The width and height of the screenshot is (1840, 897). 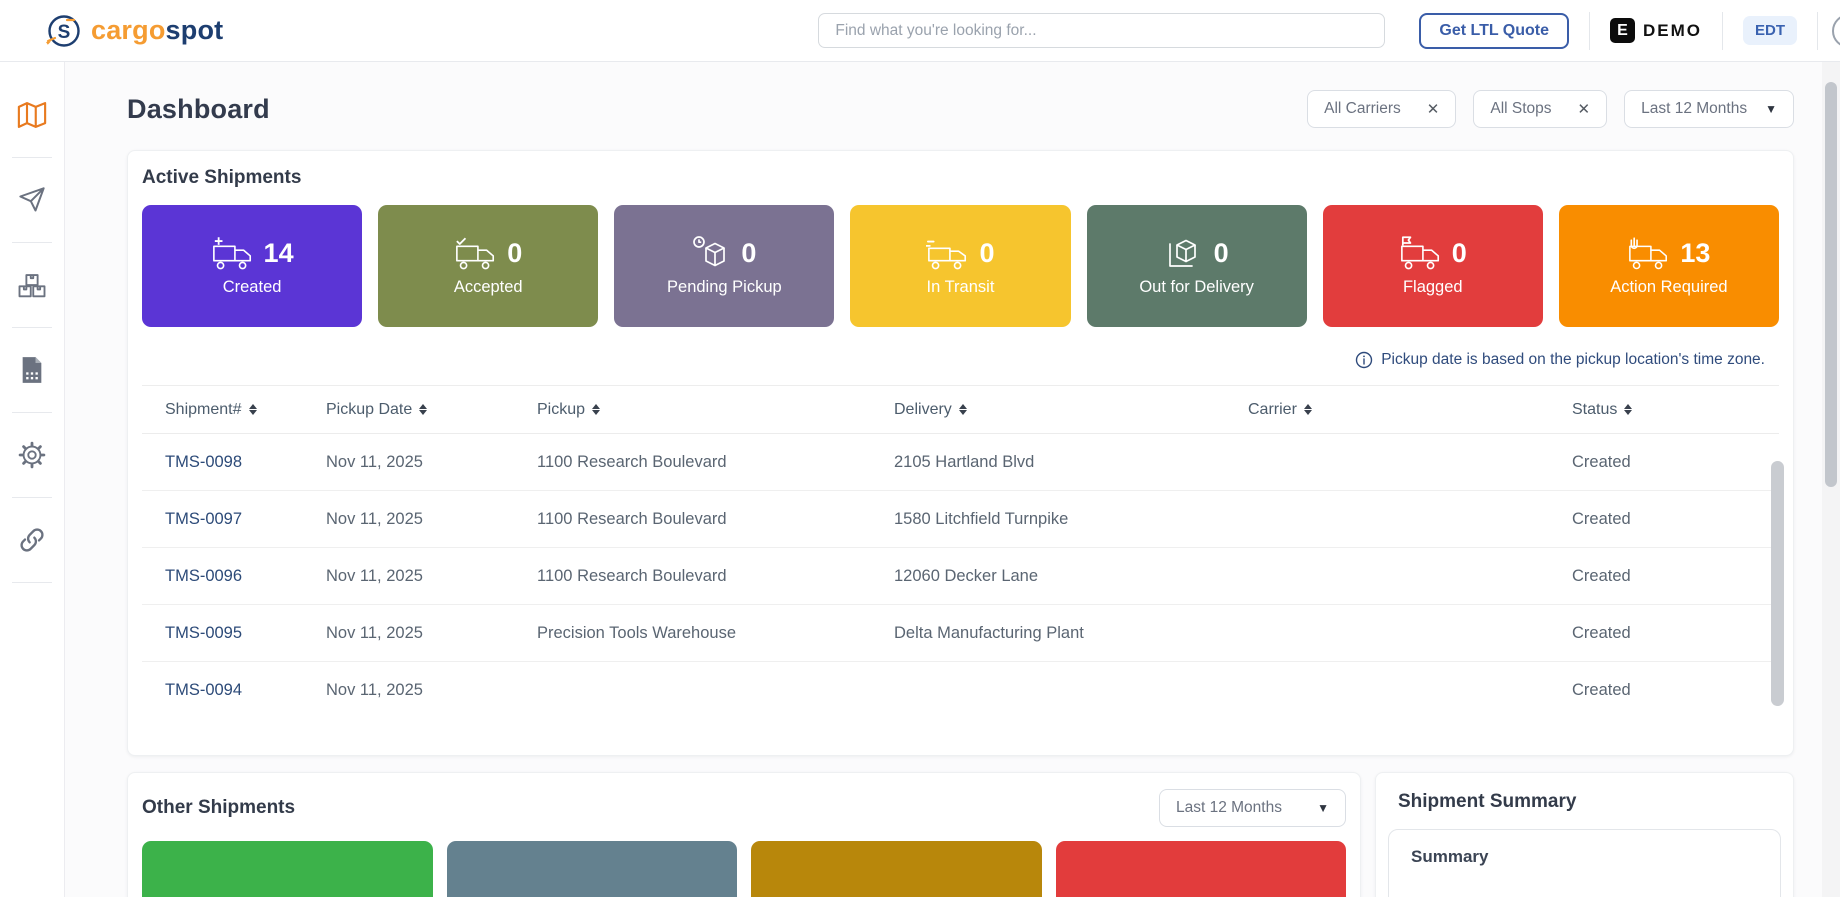 I want to click on in-transit-label: In Transit, so click(x=960, y=286).